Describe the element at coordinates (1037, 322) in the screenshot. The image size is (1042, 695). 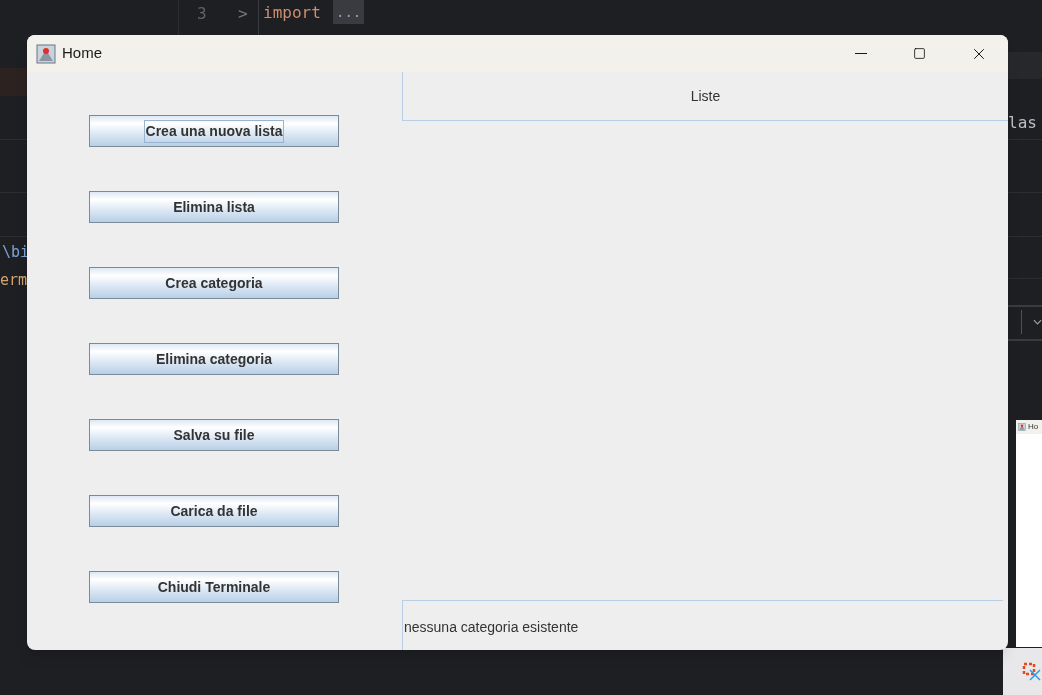
I see `chevron-down-icon` at that location.